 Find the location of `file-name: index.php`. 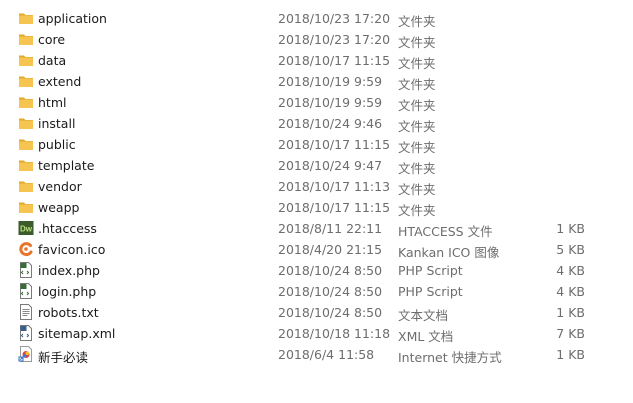

file-name: index.php is located at coordinates (69, 270).